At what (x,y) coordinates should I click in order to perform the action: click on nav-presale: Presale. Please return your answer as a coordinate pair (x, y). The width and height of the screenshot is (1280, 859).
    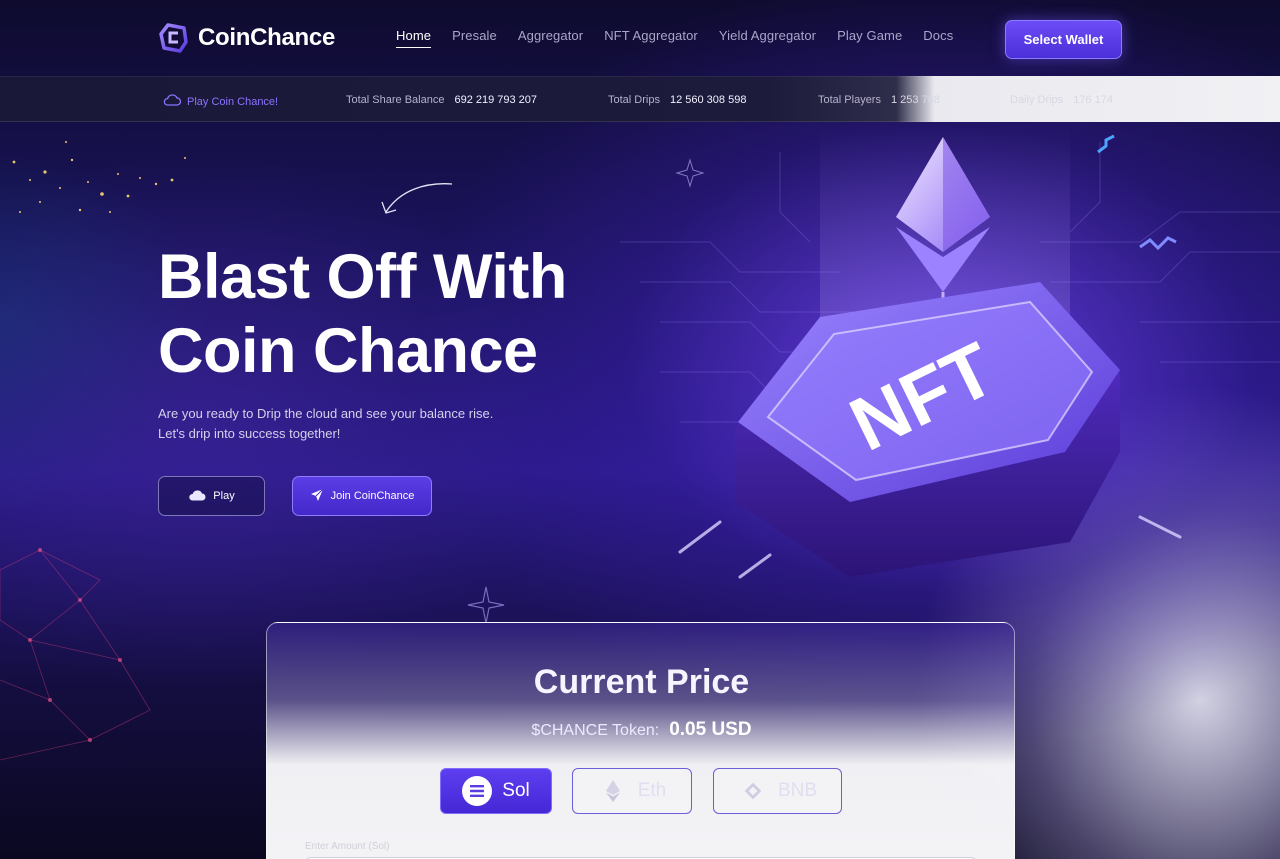
    Looking at the image, I should click on (474, 38).